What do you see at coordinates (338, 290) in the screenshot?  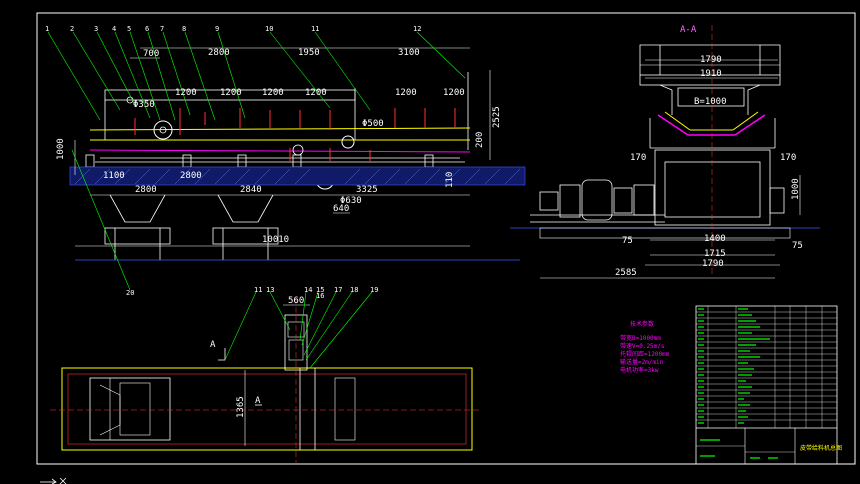 I see `plan-callout-17: 17` at bounding box center [338, 290].